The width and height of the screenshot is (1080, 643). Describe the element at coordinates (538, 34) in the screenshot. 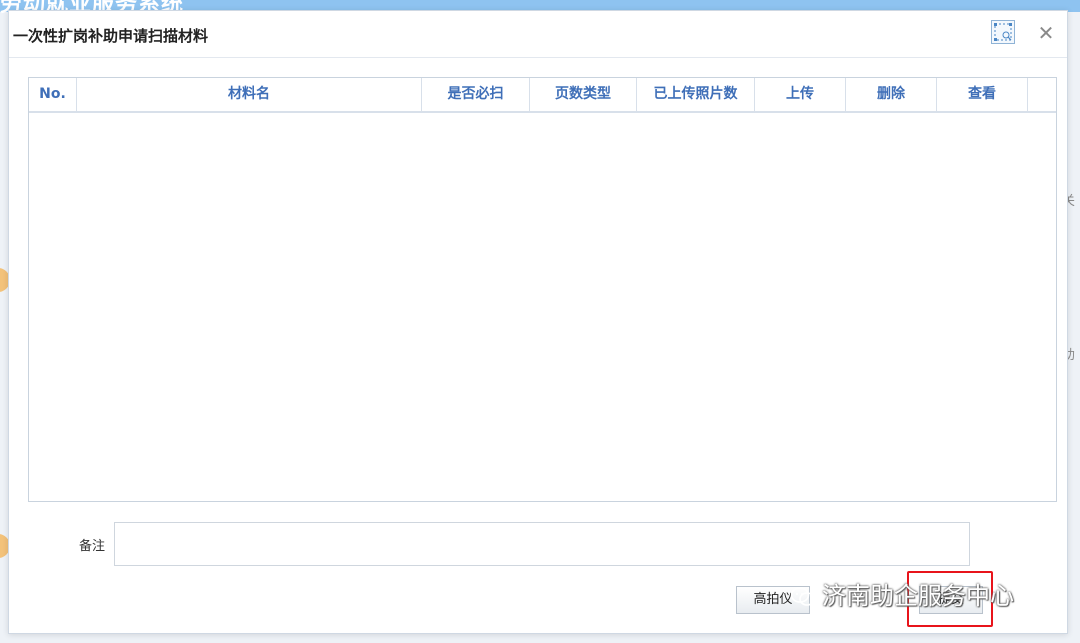

I see `dialog-header: 一次性扩岗补助申请扫描材料 ✕` at that location.